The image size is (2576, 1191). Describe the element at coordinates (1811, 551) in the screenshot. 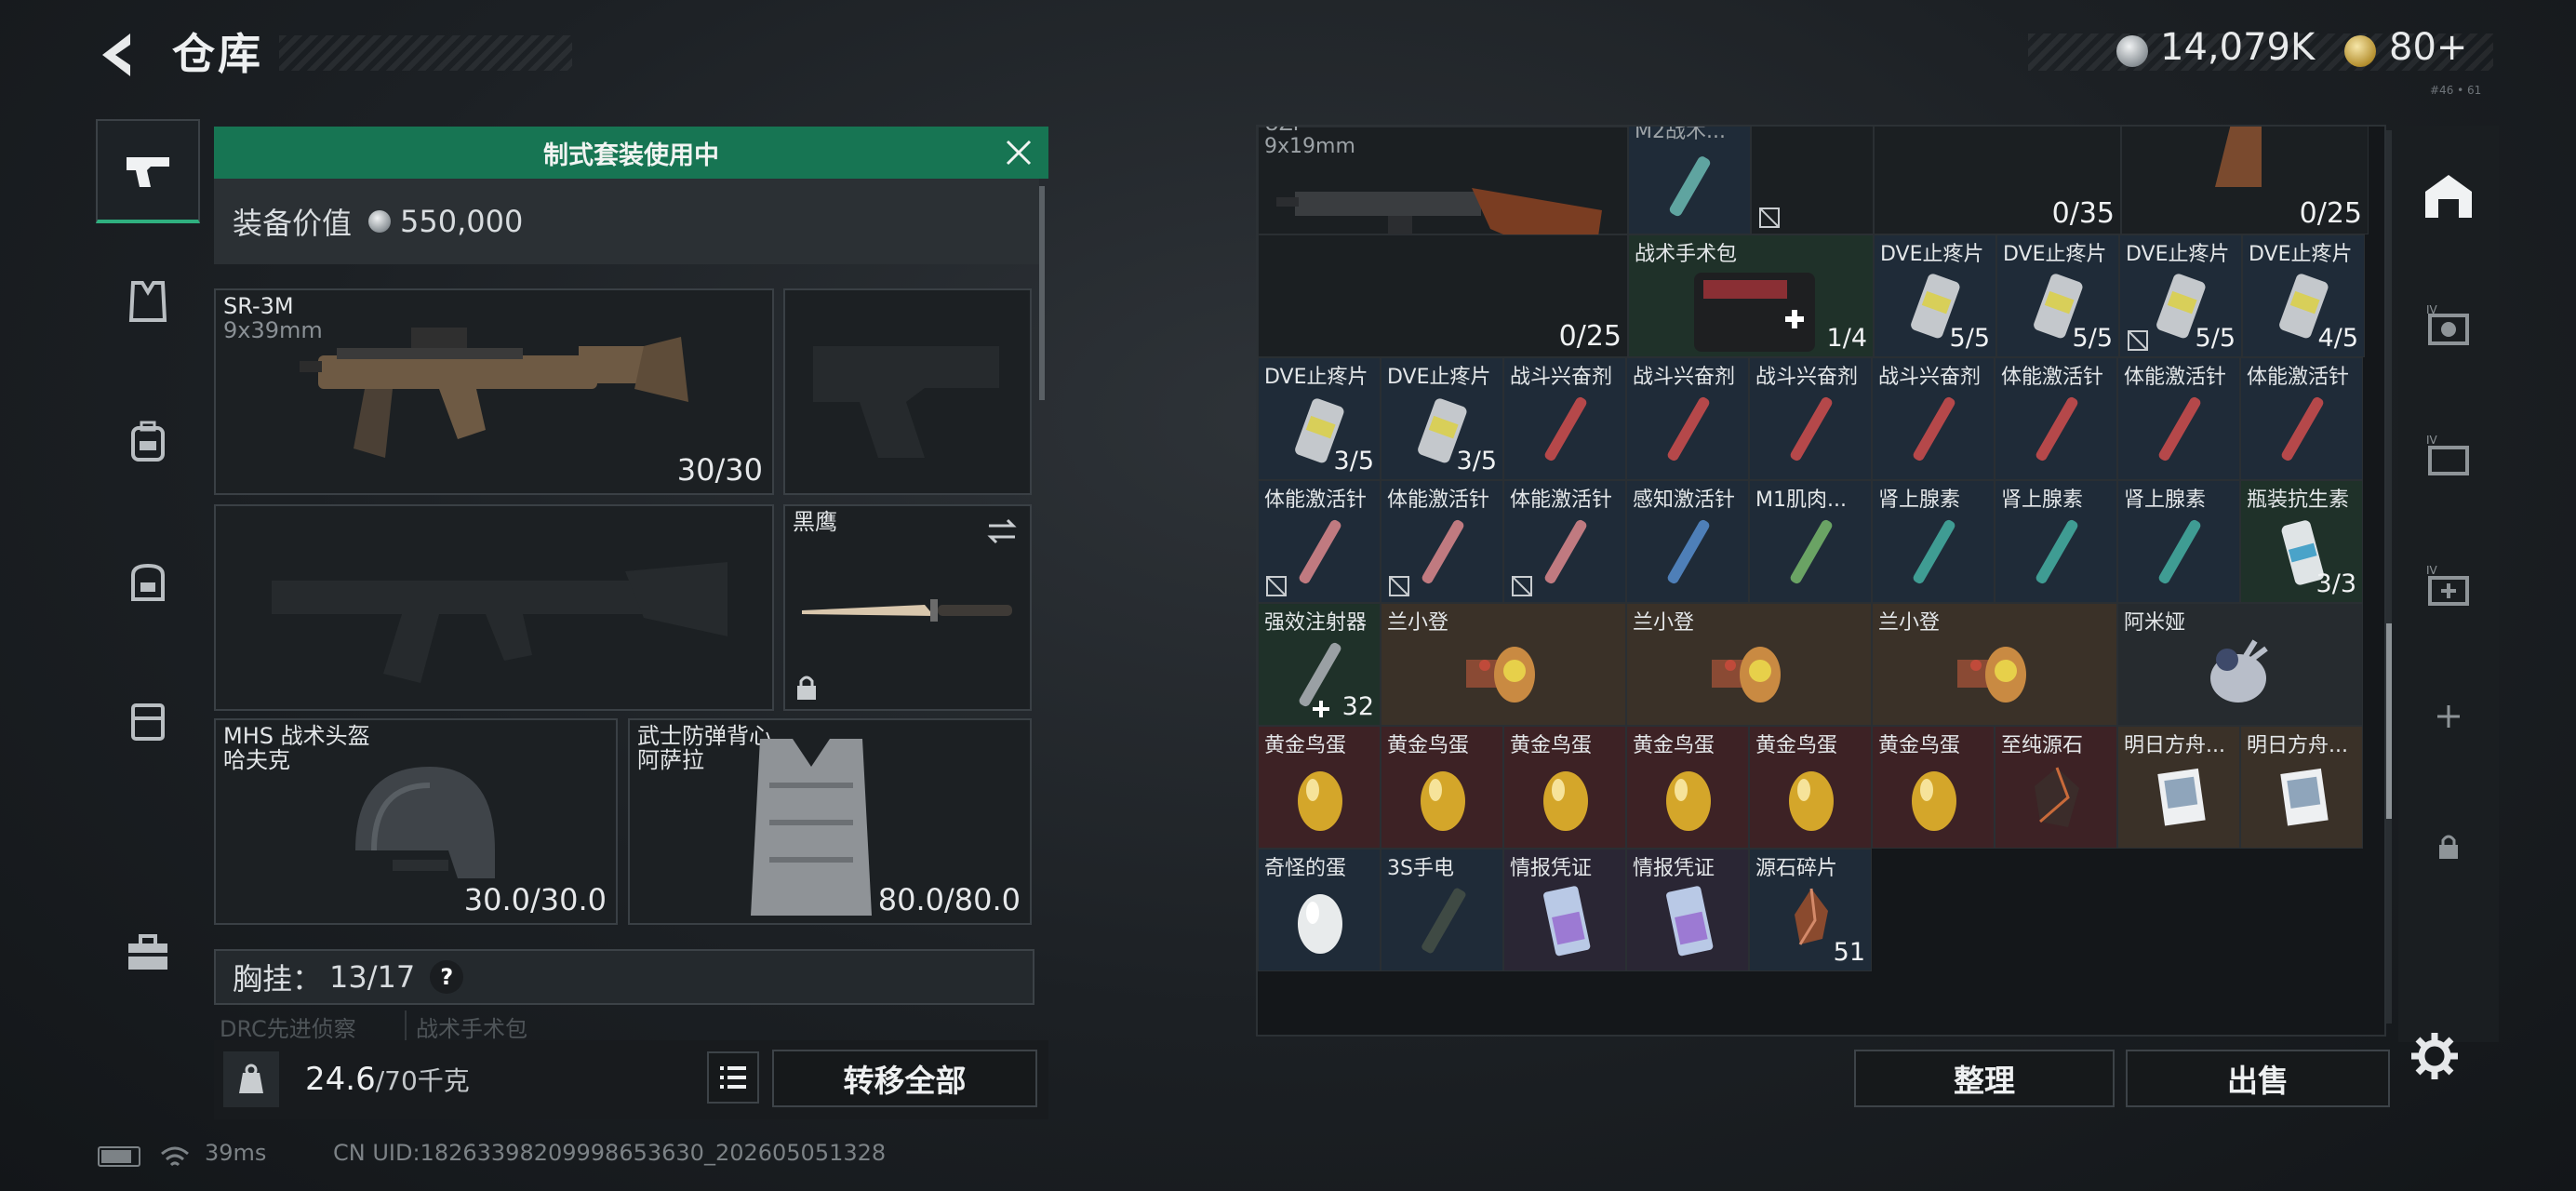

I see `syr-green-icon` at that location.